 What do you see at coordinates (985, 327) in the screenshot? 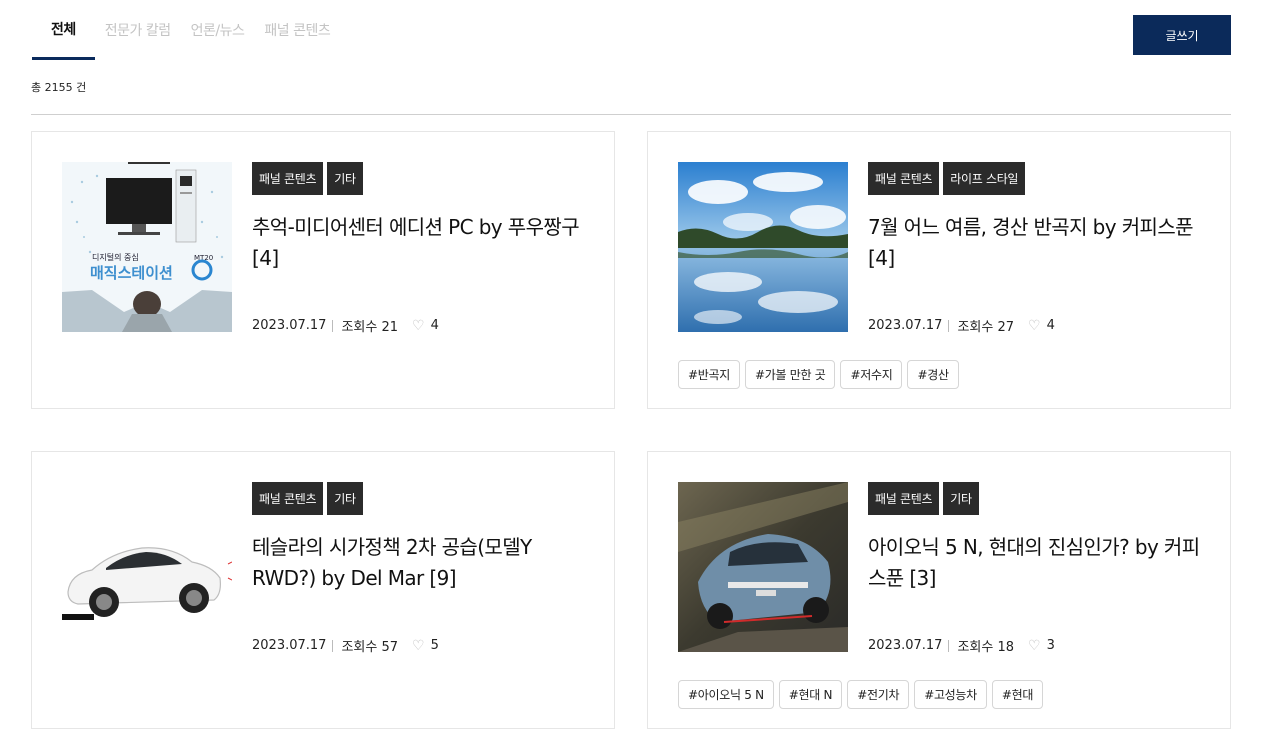
I see `post-views: 조회수 27` at bounding box center [985, 327].